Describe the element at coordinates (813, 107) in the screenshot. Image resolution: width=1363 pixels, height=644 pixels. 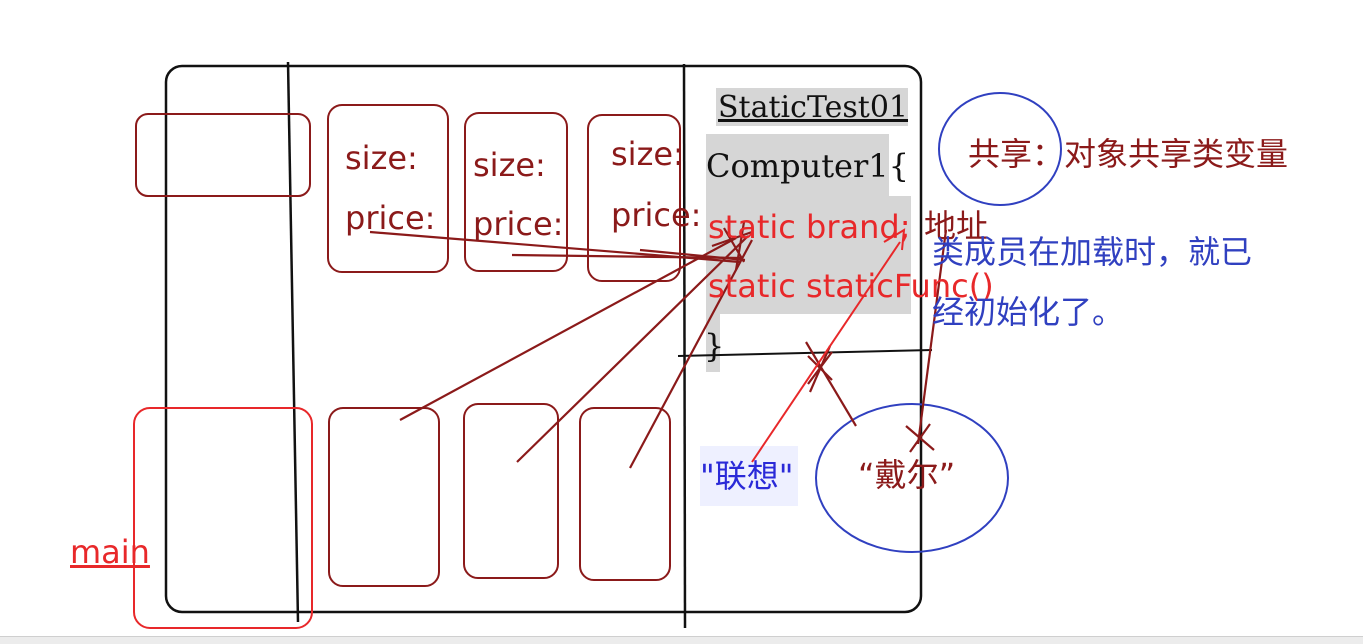
I see `class-title: StaticTest01` at that location.